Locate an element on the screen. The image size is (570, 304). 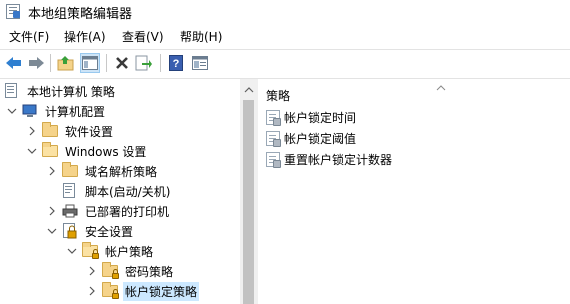
tree-label: 本地计算机 策略 is located at coordinates (71, 91).